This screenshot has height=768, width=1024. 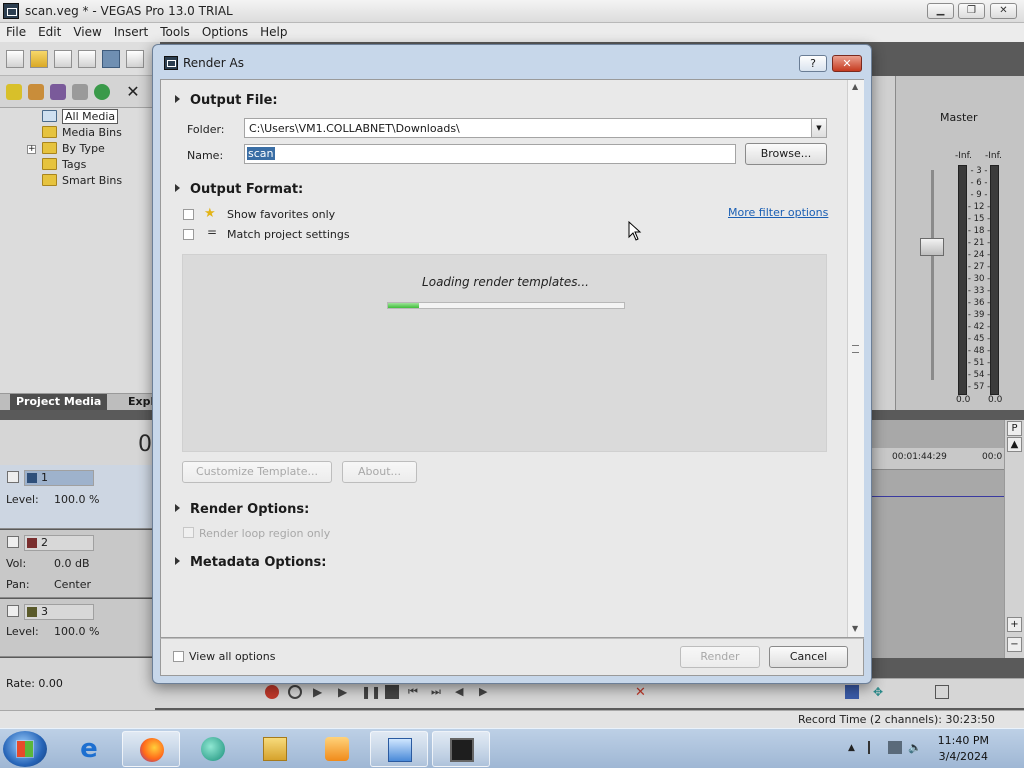 What do you see at coordinates (242, 509) in the screenshot?
I see `render-options-section: Render Options:` at bounding box center [242, 509].